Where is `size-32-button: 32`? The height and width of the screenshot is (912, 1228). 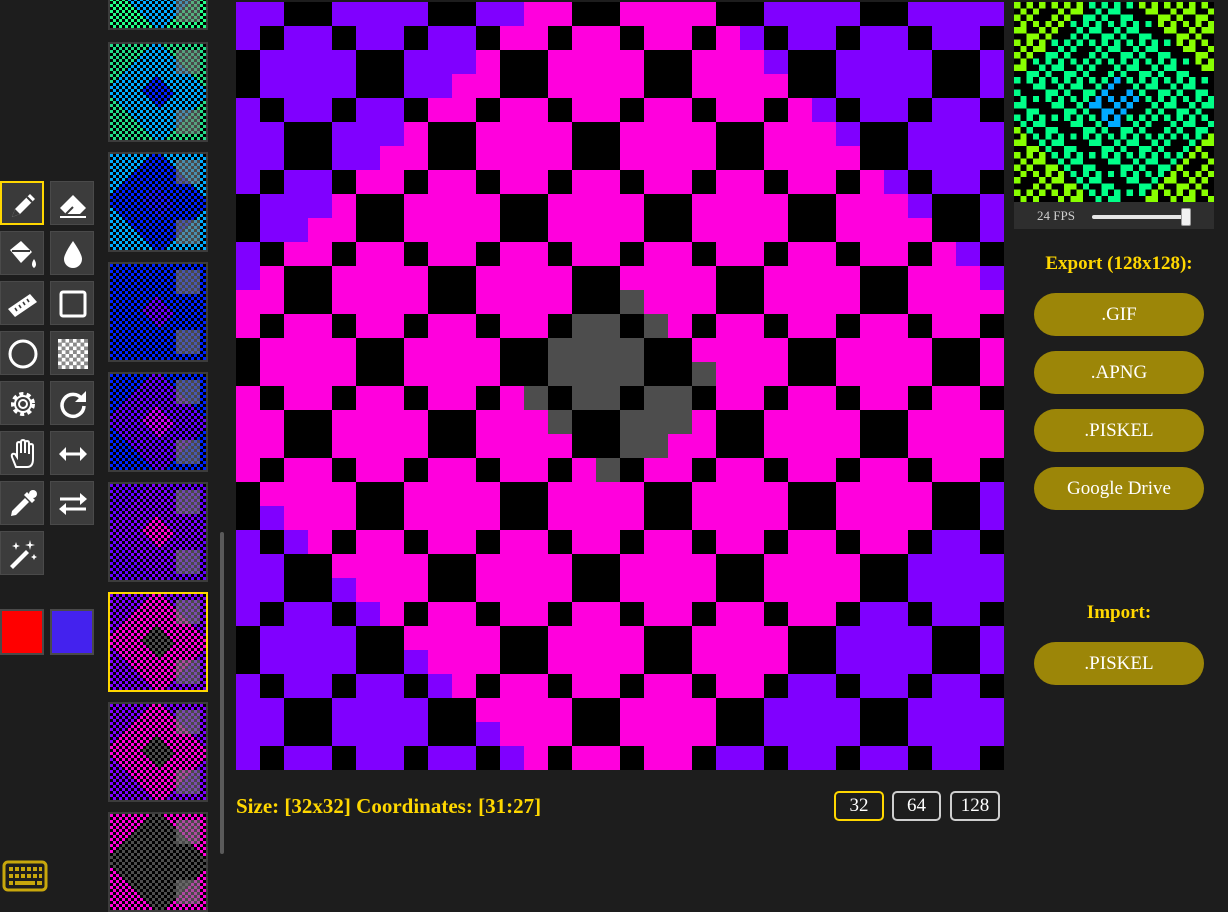
size-32-button: 32 is located at coordinates (859, 806).